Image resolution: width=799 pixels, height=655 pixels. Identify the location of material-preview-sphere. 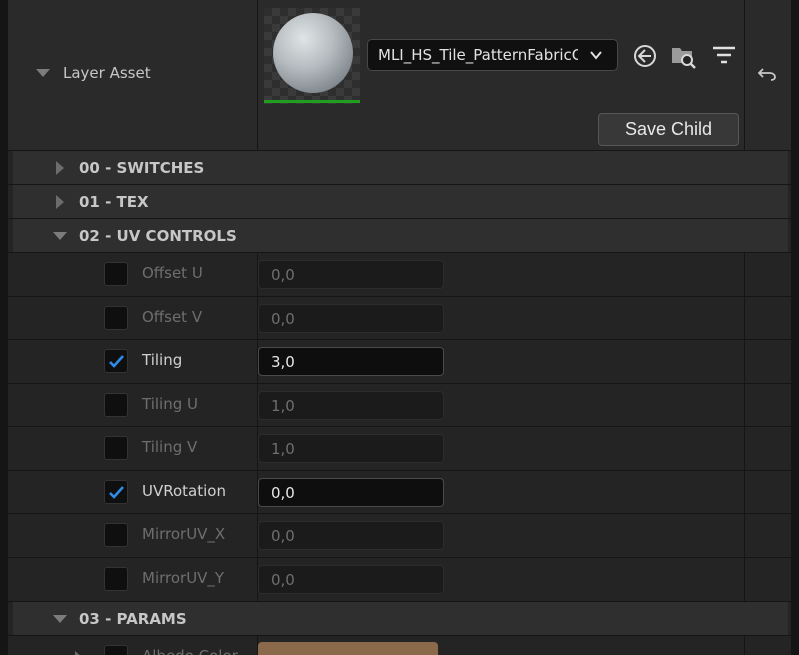
(313, 53).